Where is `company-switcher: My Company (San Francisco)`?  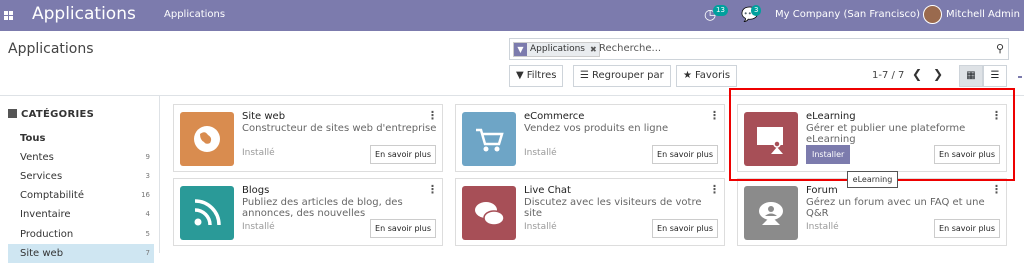 company-switcher: My Company (San Francisco) is located at coordinates (847, 14).